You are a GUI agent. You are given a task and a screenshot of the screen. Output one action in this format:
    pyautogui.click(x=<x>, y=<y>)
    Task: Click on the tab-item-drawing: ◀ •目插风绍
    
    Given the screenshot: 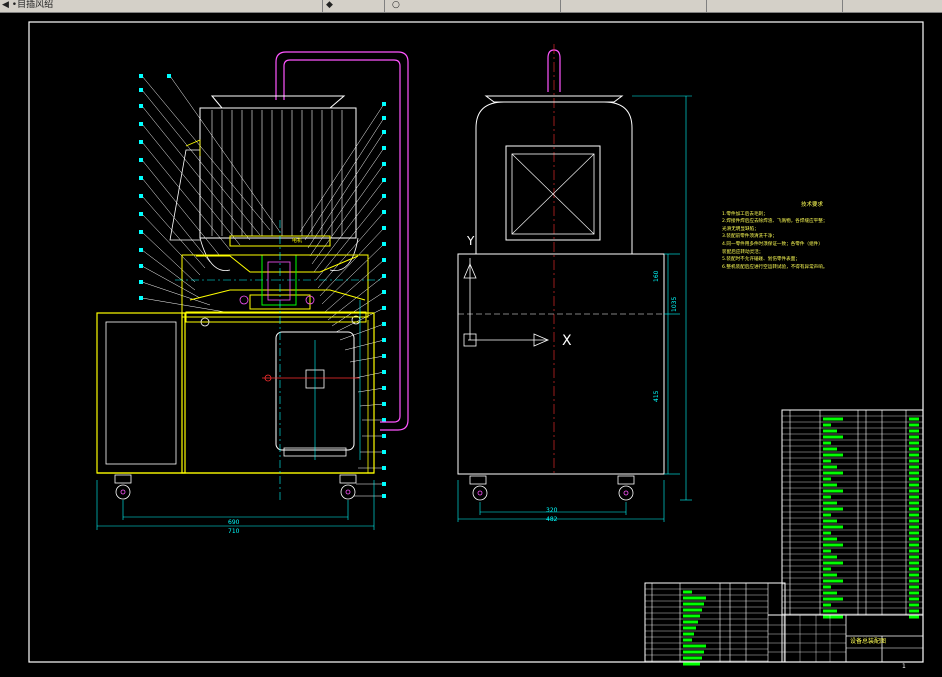 What is the action you would take?
    pyautogui.click(x=41, y=5)
    